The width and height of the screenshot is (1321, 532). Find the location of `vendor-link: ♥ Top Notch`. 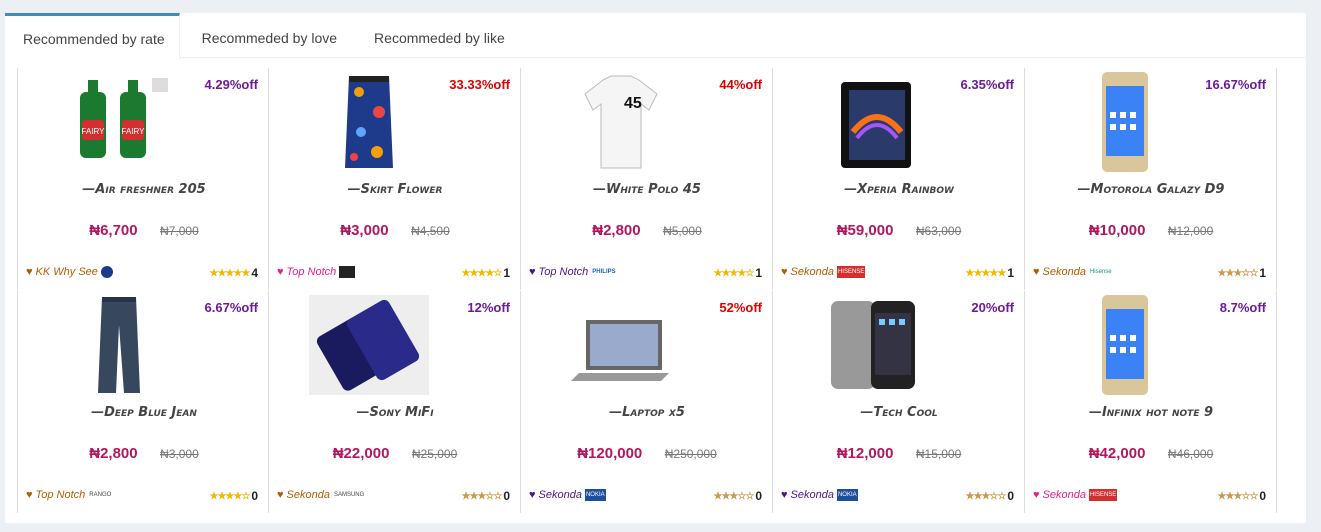

vendor-link: ♥ Top Notch is located at coordinates (316, 272).